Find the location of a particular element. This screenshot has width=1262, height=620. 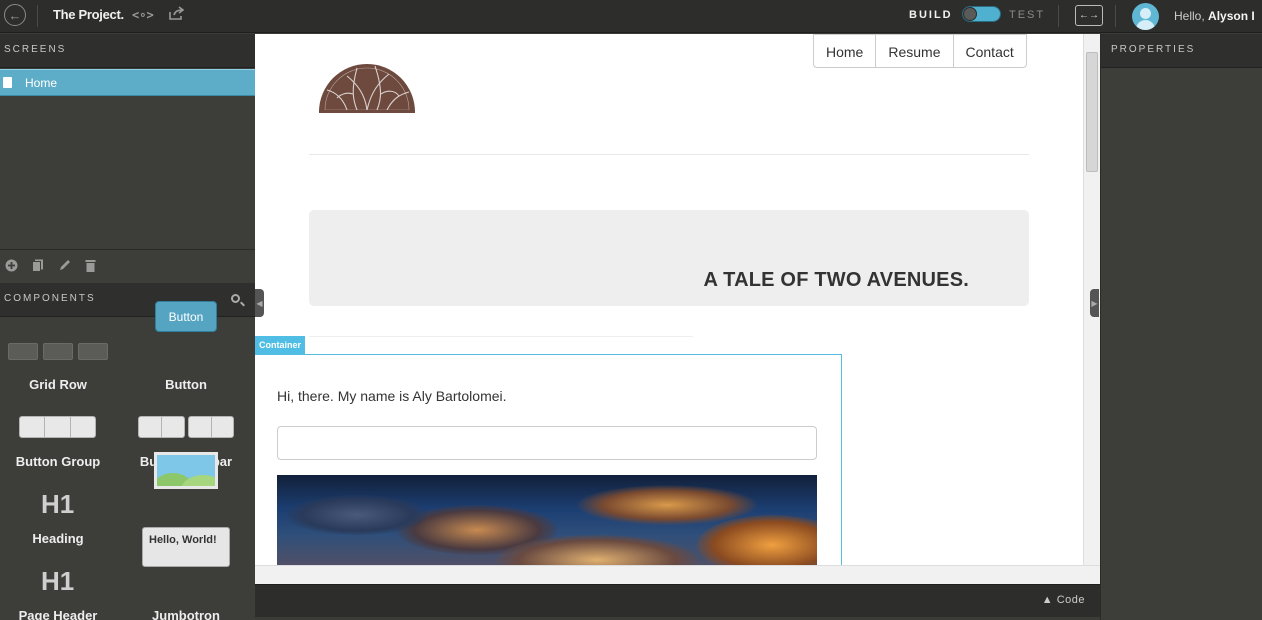

component-label-heading: Heading is located at coordinates (61, 538).